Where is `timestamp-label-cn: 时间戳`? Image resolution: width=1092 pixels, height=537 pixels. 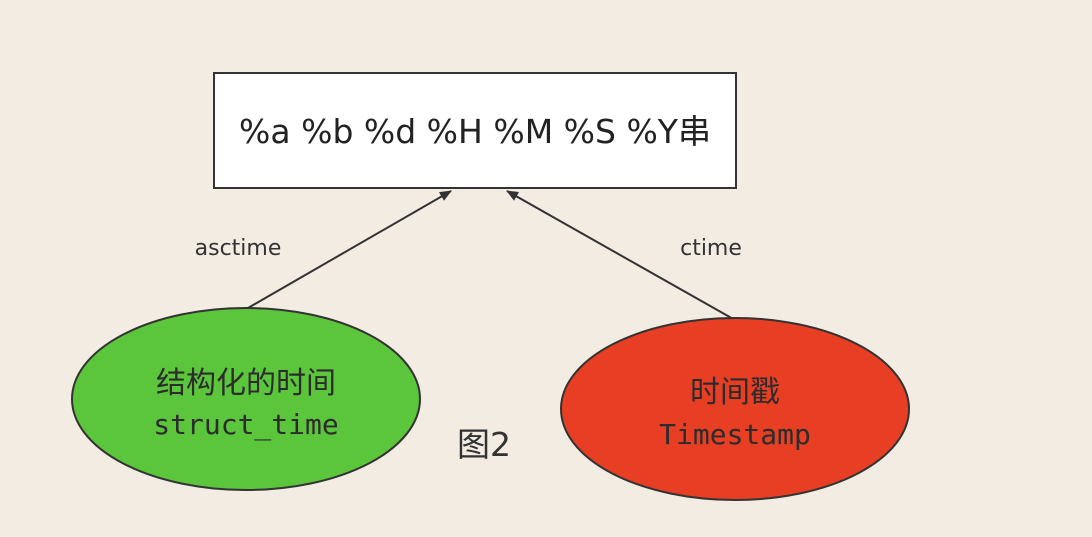 timestamp-label-cn: 时间戳 is located at coordinates (735, 392).